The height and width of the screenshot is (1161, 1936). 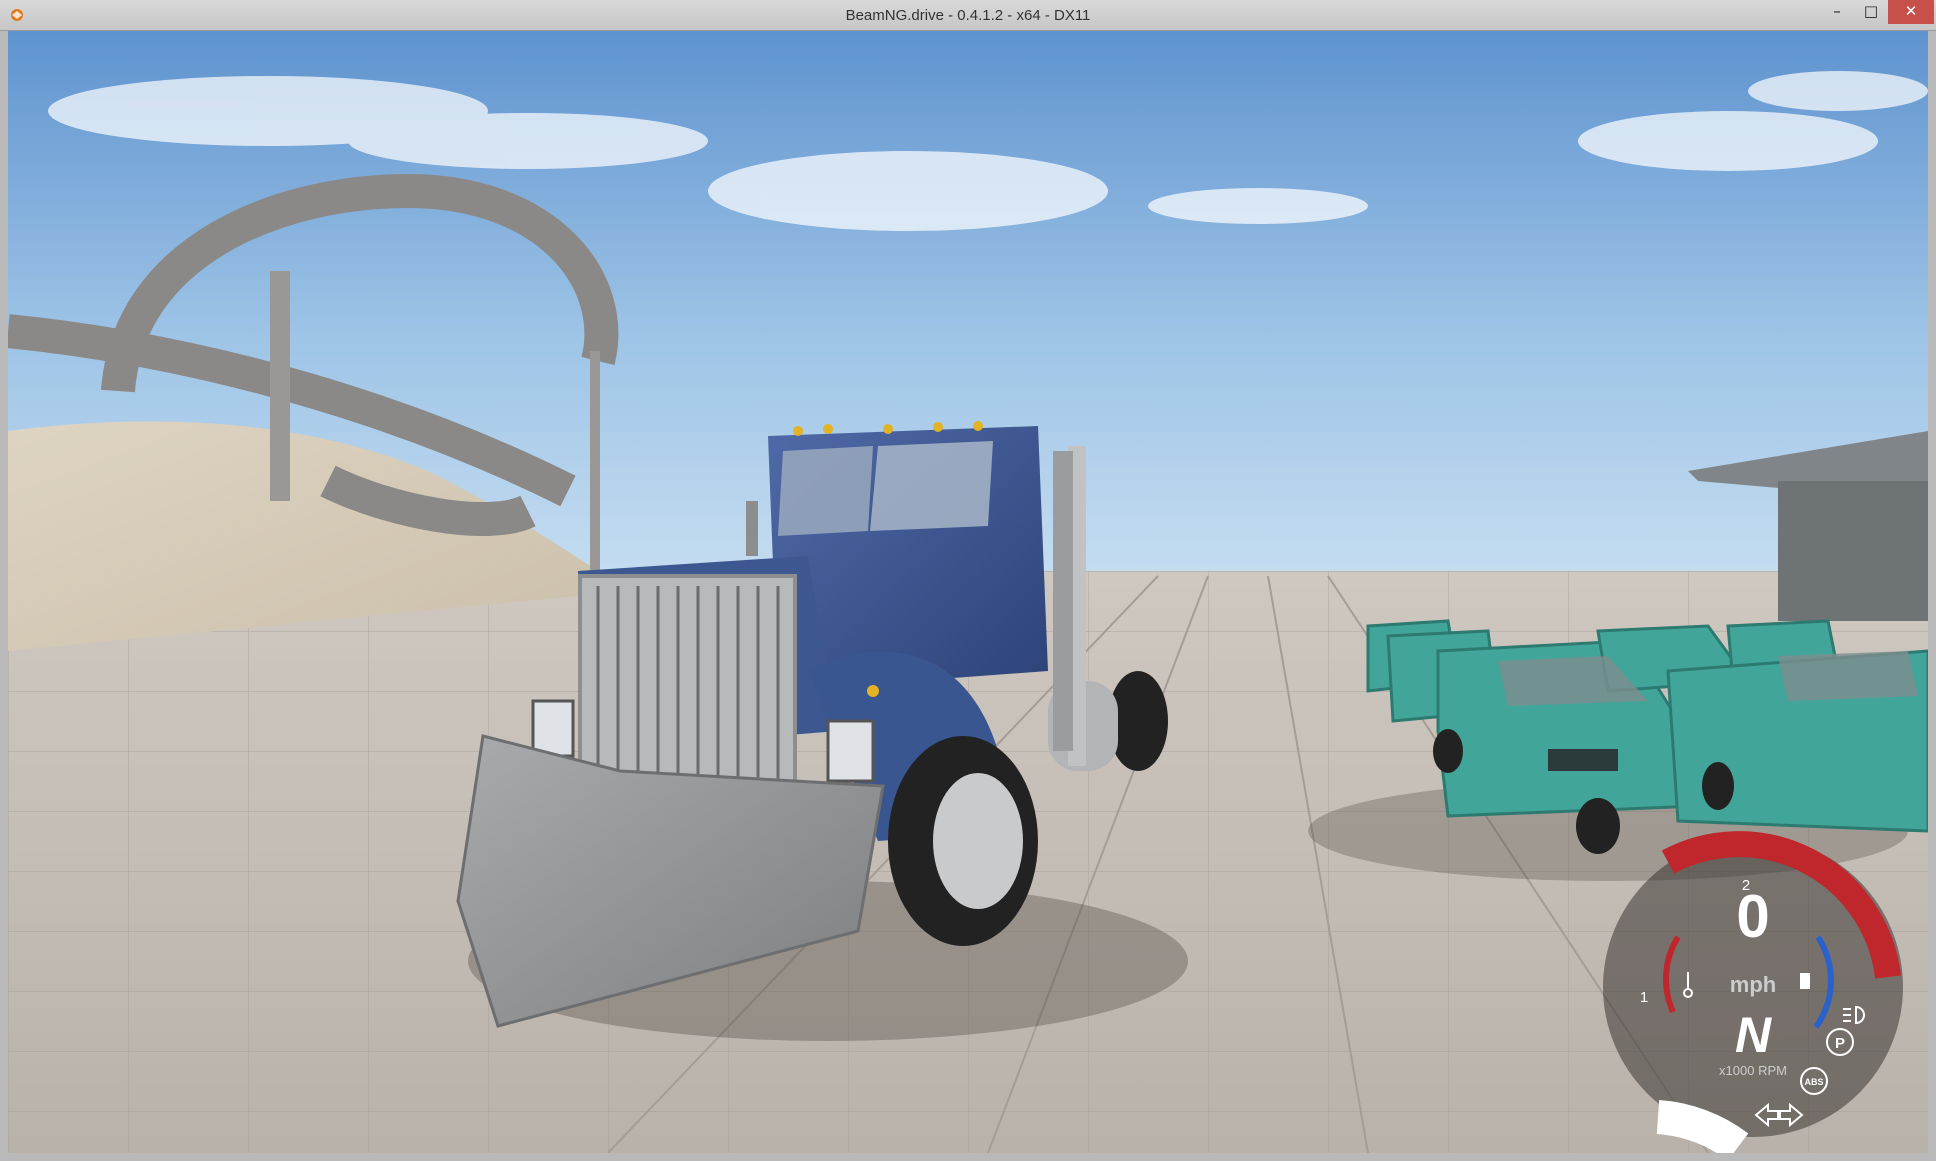 I want to click on svg-text: ABS, so click(x=1813, y=1082).